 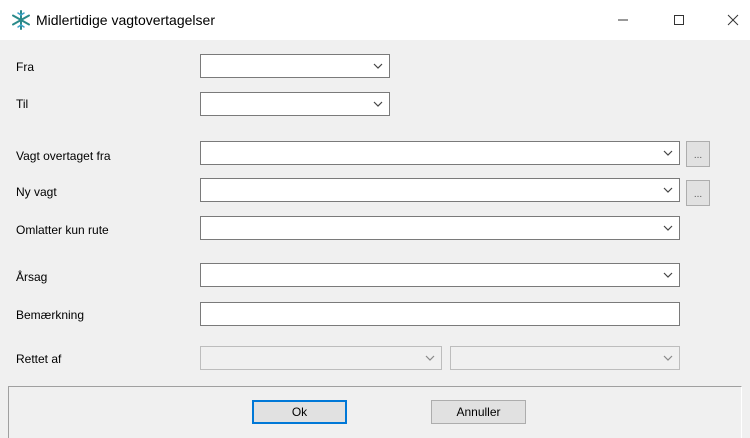 I want to click on window-title: Midlertidige vagtovertagelser, so click(x=125, y=20).